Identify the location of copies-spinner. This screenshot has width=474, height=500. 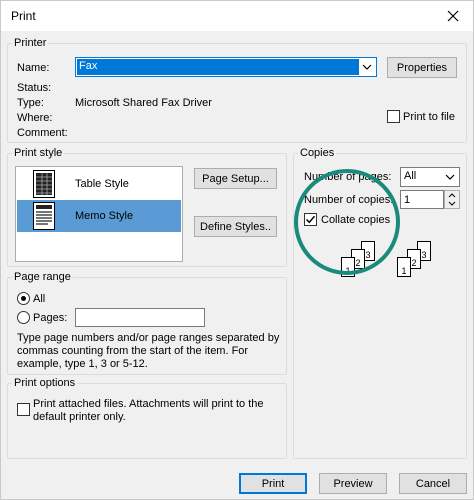
(452, 199).